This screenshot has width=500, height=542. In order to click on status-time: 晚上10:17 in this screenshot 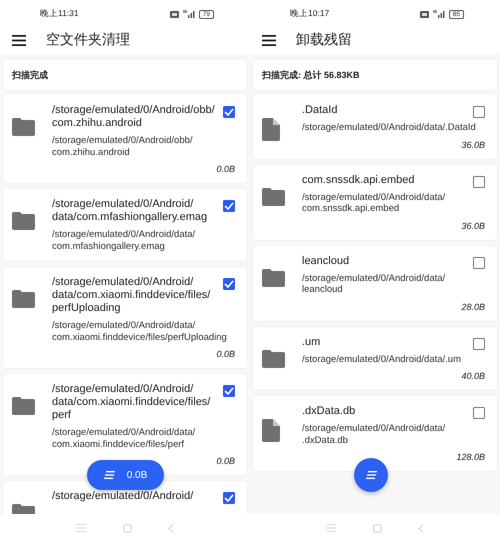, I will do `click(310, 14)`.